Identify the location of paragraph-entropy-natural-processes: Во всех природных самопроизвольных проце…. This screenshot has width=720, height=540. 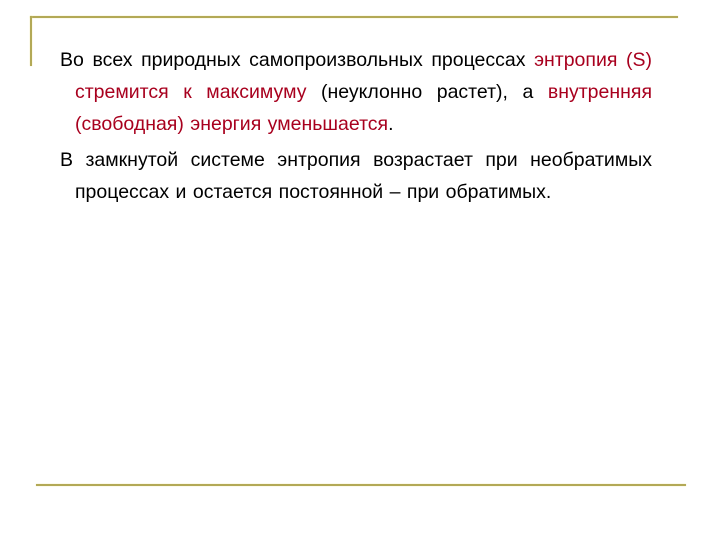
(356, 92).